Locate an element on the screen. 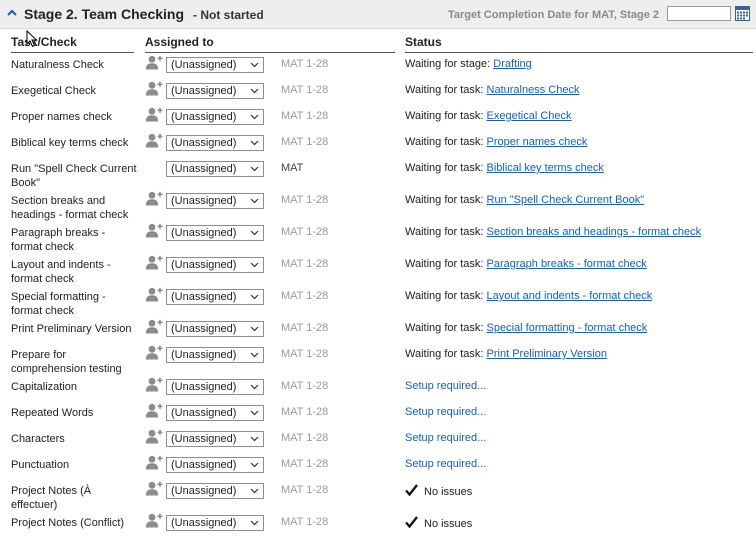 This screenshot has height=537, width=756. task-name: Layout and indents - format check is located at coordinates (61, 272).